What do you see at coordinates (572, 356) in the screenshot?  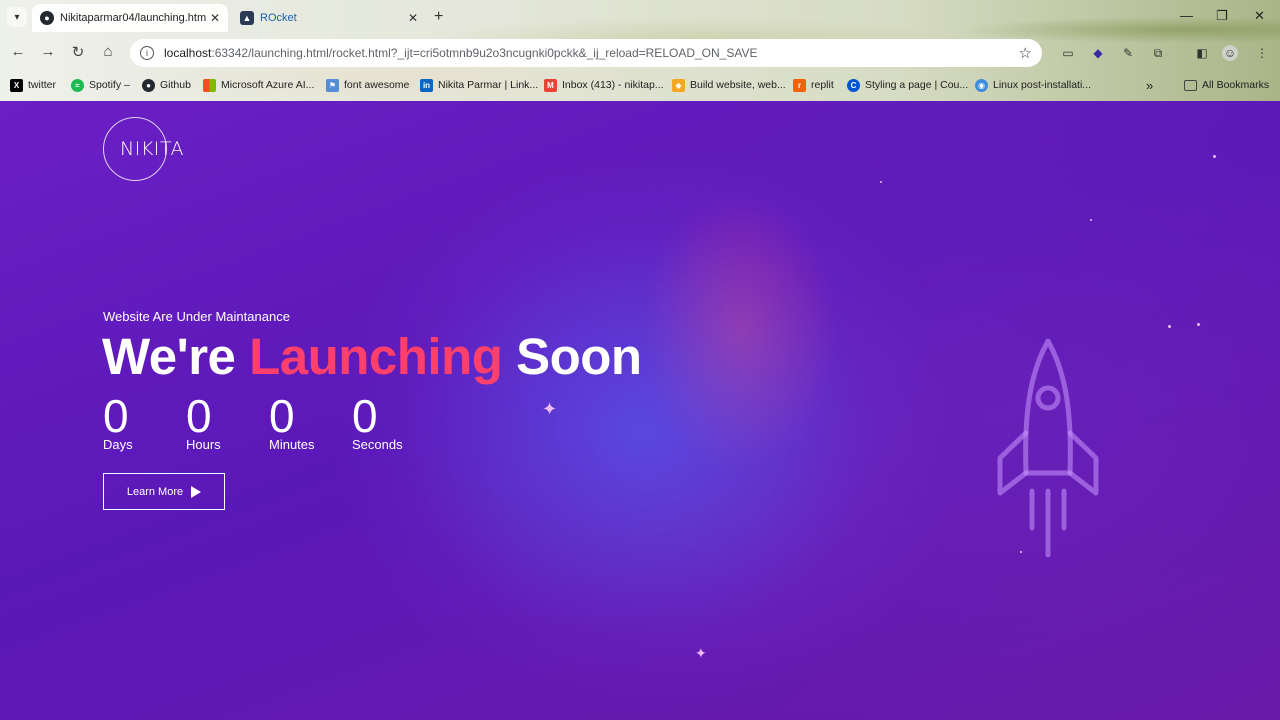 I see `headline-part-2: Soon` at bounding box center [572, 356].